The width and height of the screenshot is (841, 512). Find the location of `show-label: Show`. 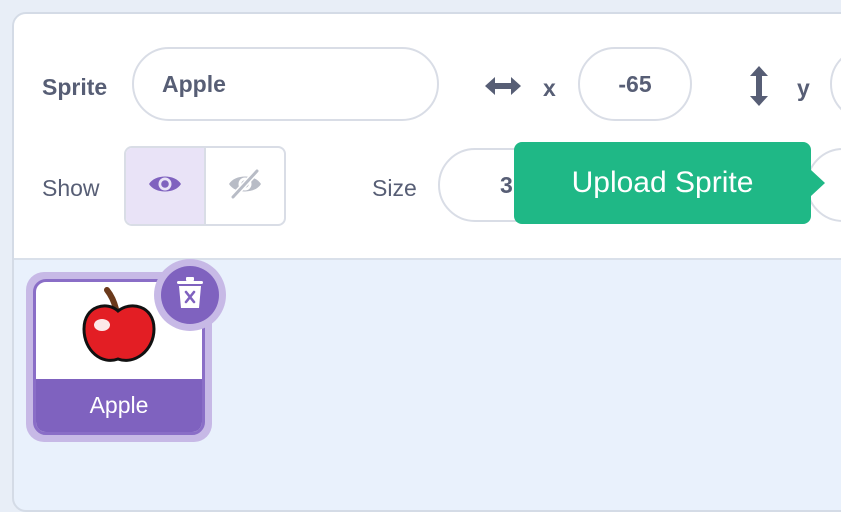

show-label: Show is located at coordinates (71, 188).